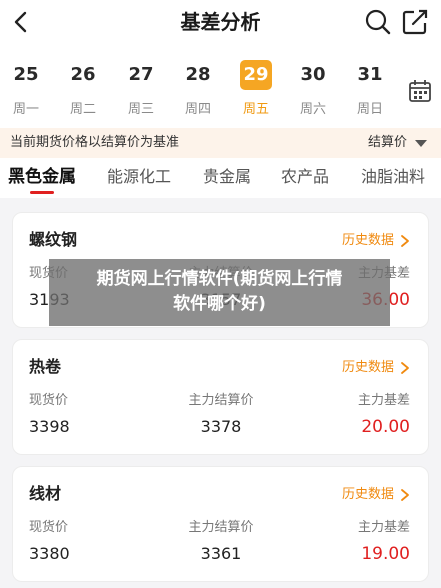 The width and height of the screenshot is (441, 588). I want to click on date-day: 26, so click(83, 74).